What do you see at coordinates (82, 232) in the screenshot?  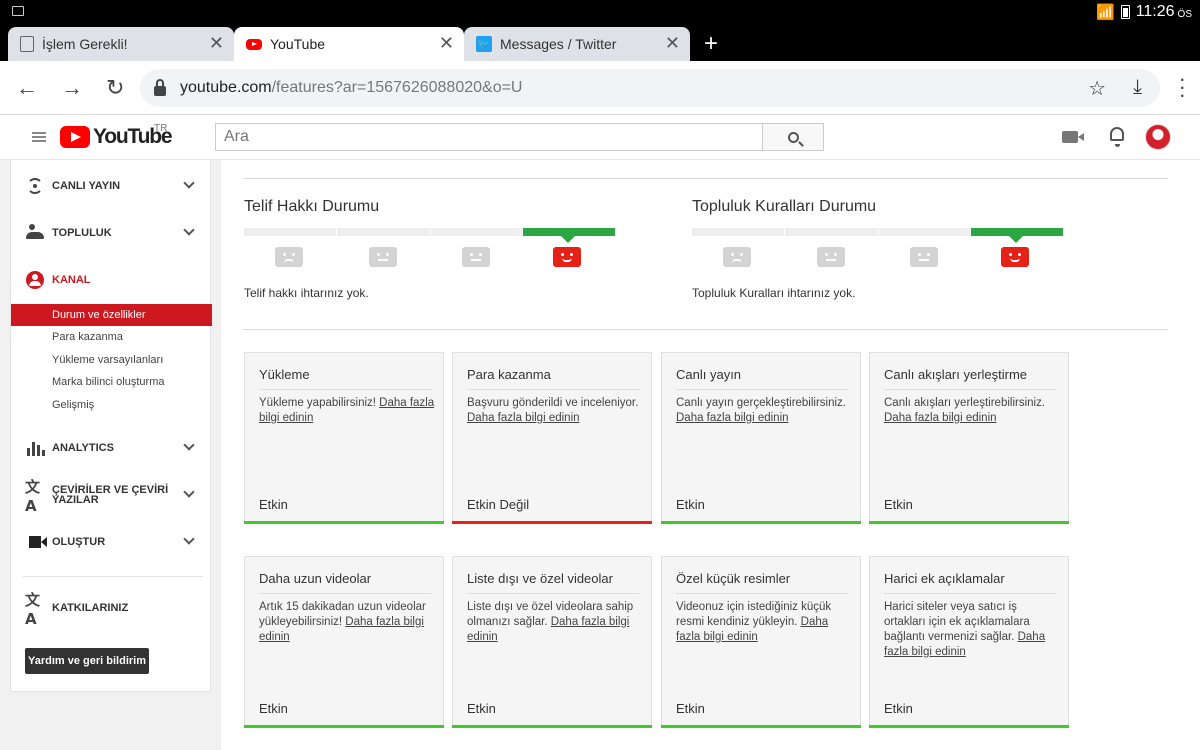 I see `sidebar-item-label: TOPLULUK` at bounding box center [82, 232].